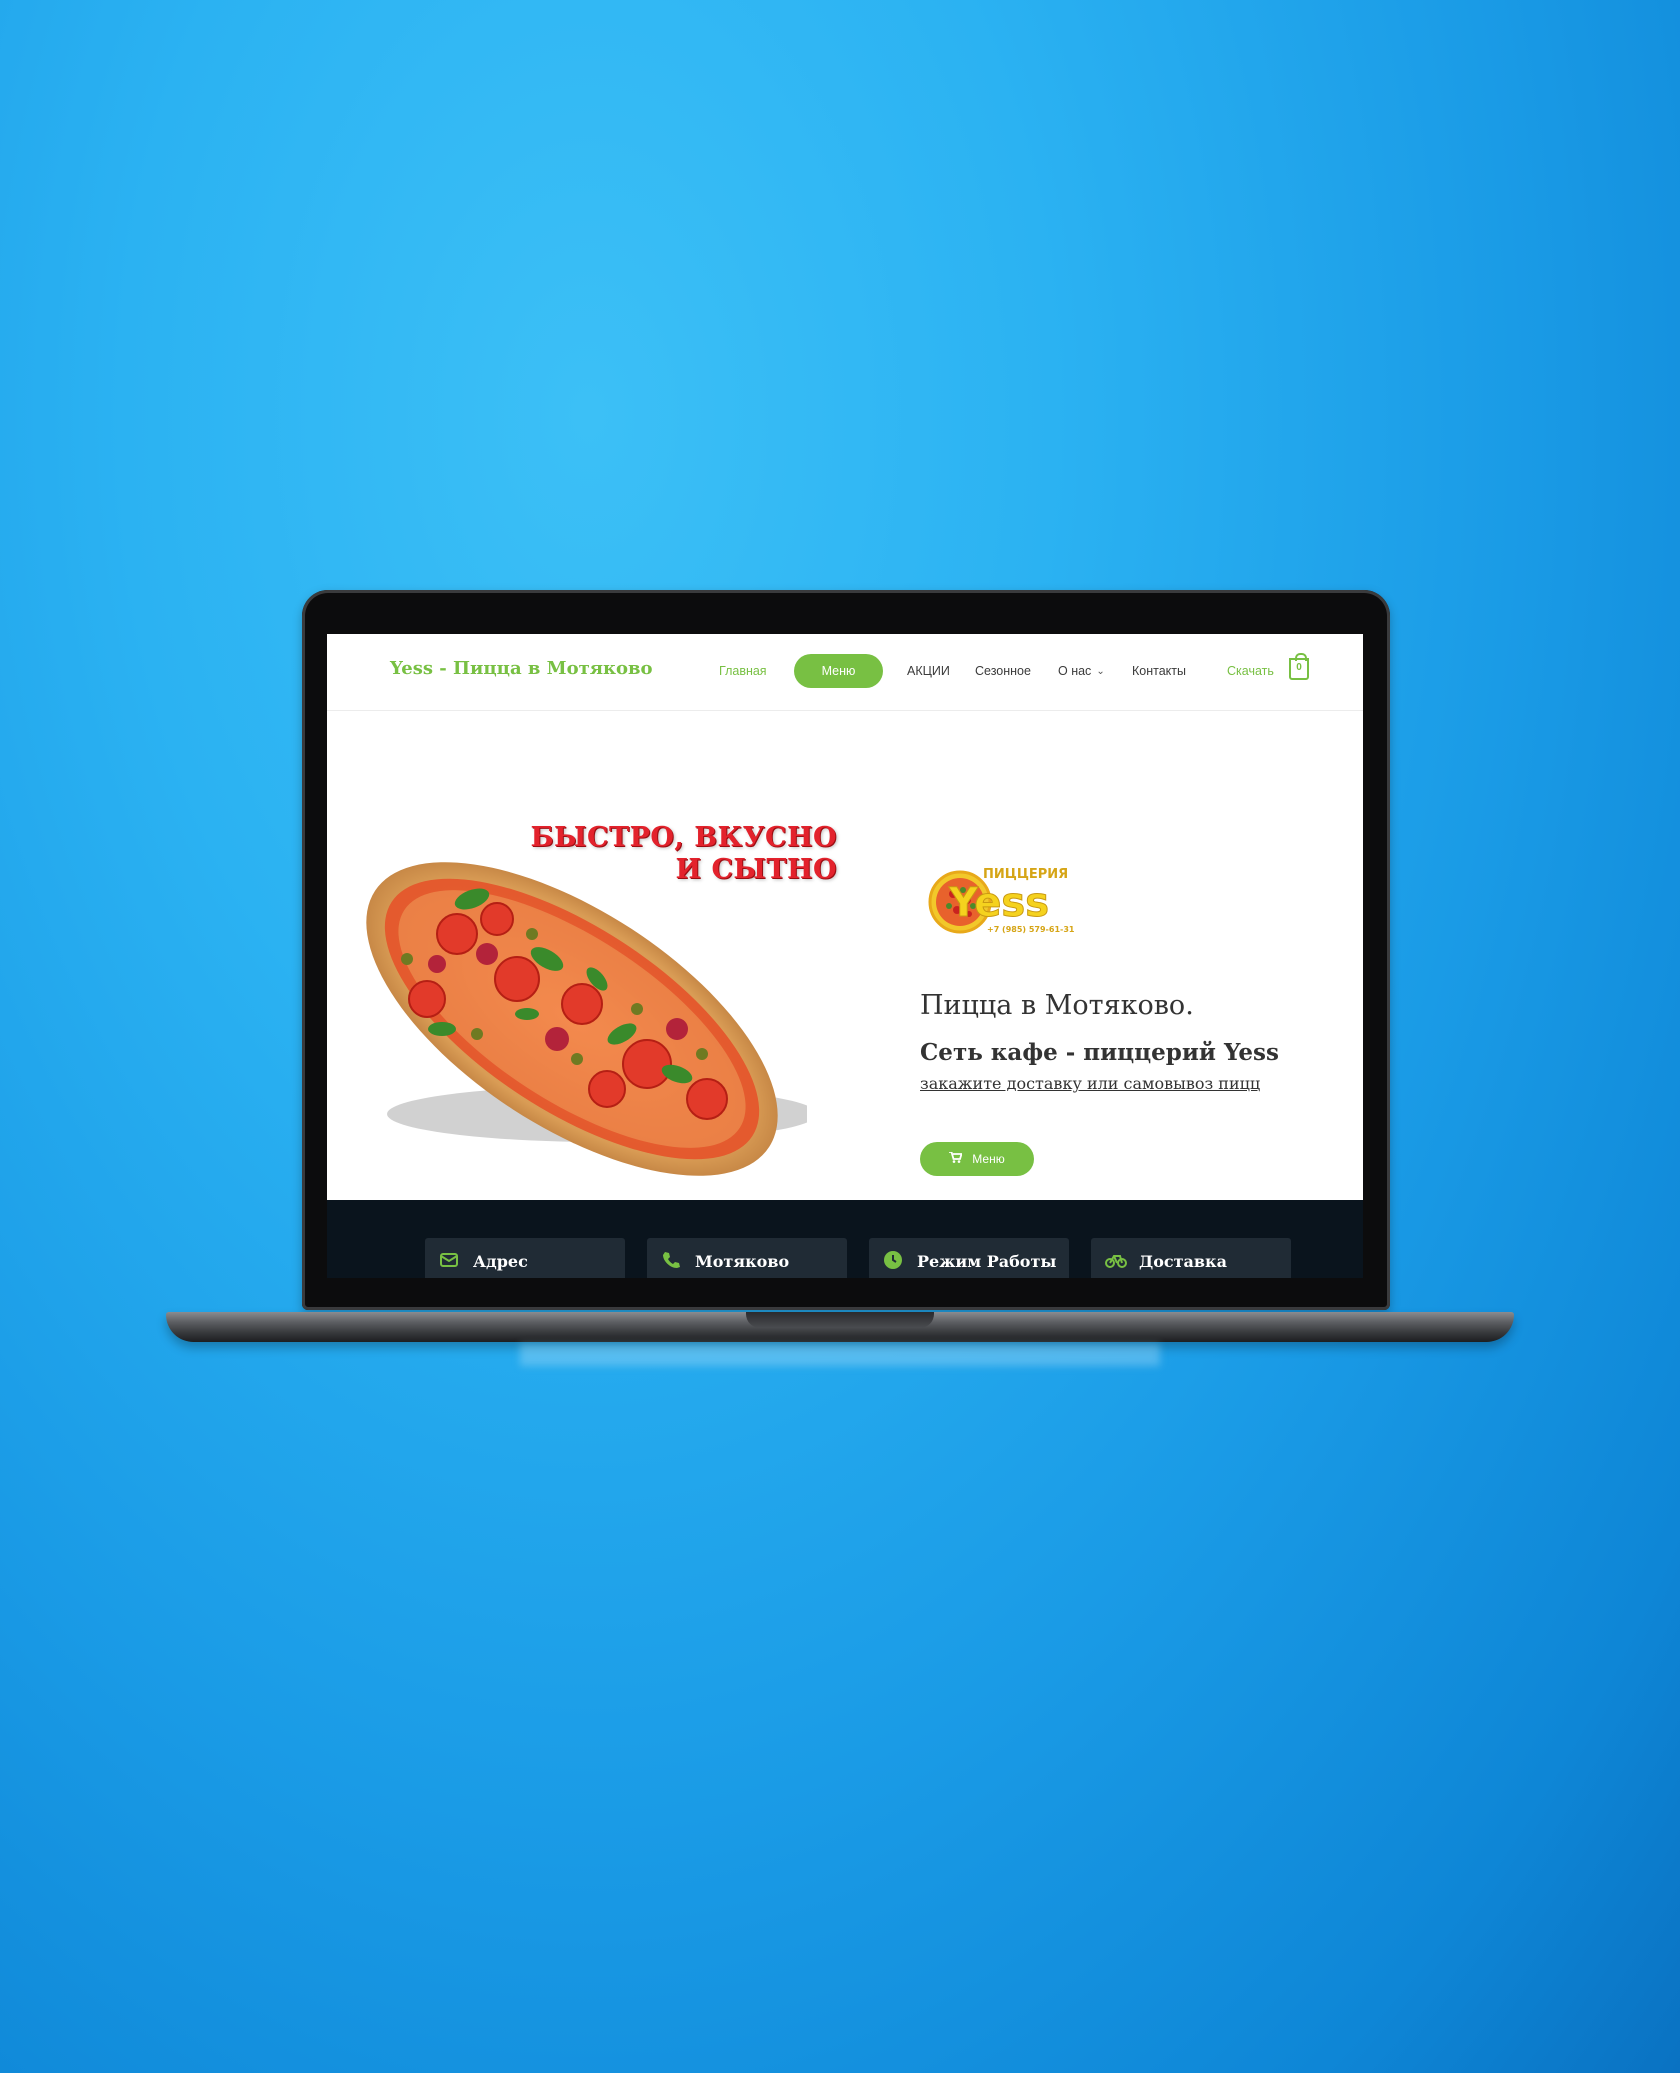  Describe the element at coordinates (743, 671) in the screenshot. I see `nav-item-home: Главная` at that location.